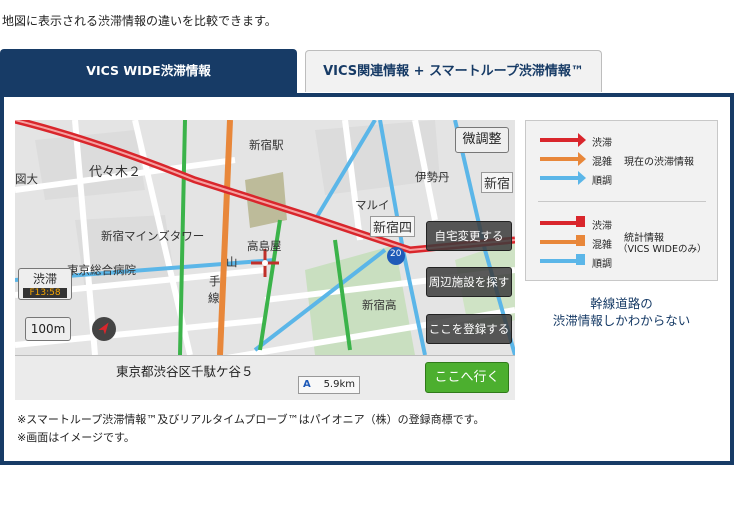 The width and height of the screenshot is (735, 509). Describe the element at coordinates (76, 437) in the screenshot. I see `footnote-image: ※画面はイメージです。` at that location.